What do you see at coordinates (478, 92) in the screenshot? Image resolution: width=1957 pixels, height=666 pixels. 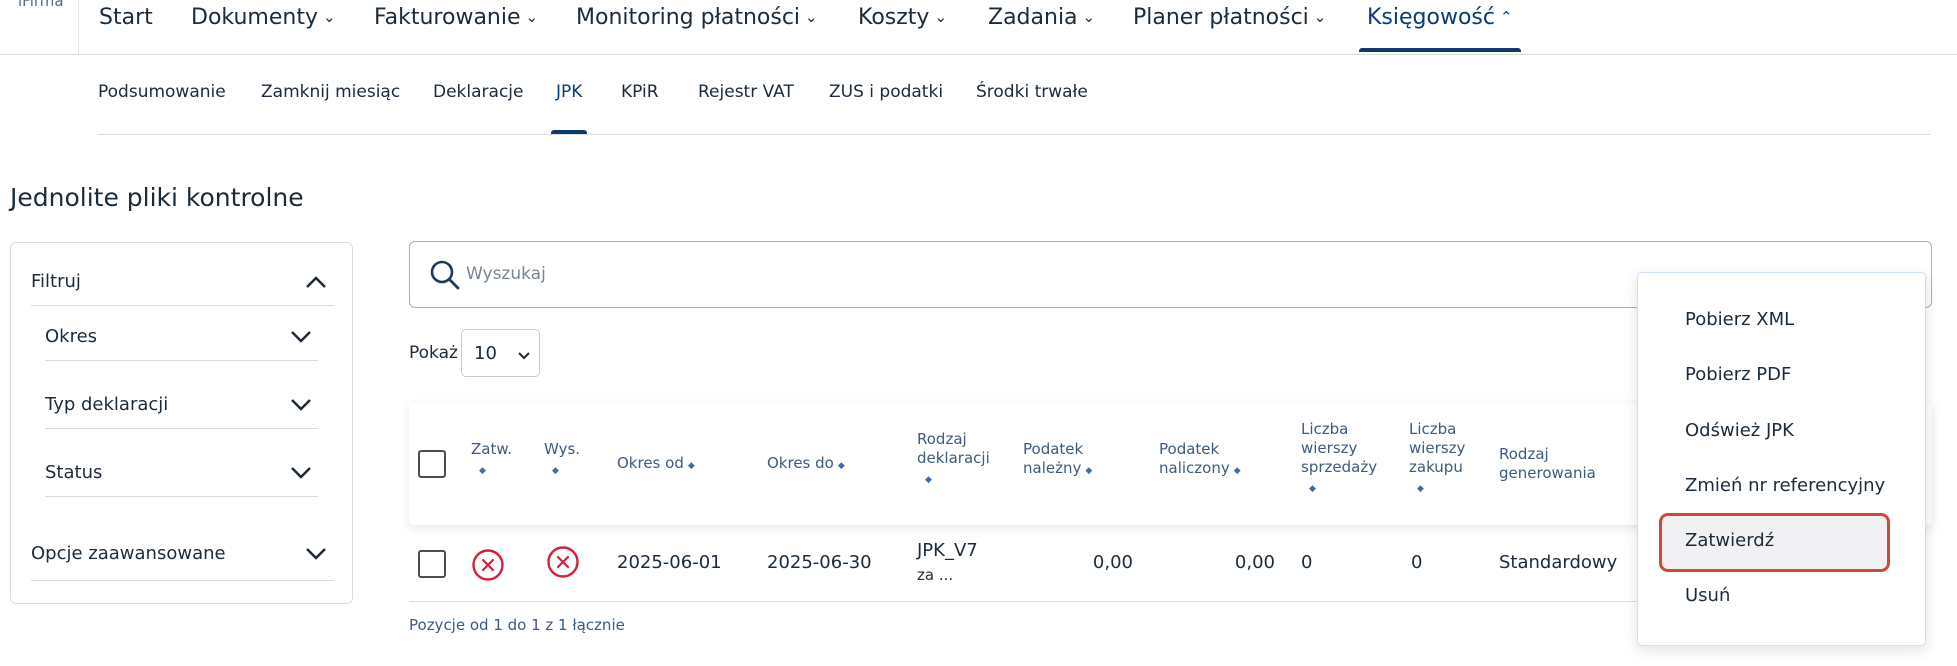 I see `subnav-item-deklaracje: Deklaracje` at bounding box center [478, 92].